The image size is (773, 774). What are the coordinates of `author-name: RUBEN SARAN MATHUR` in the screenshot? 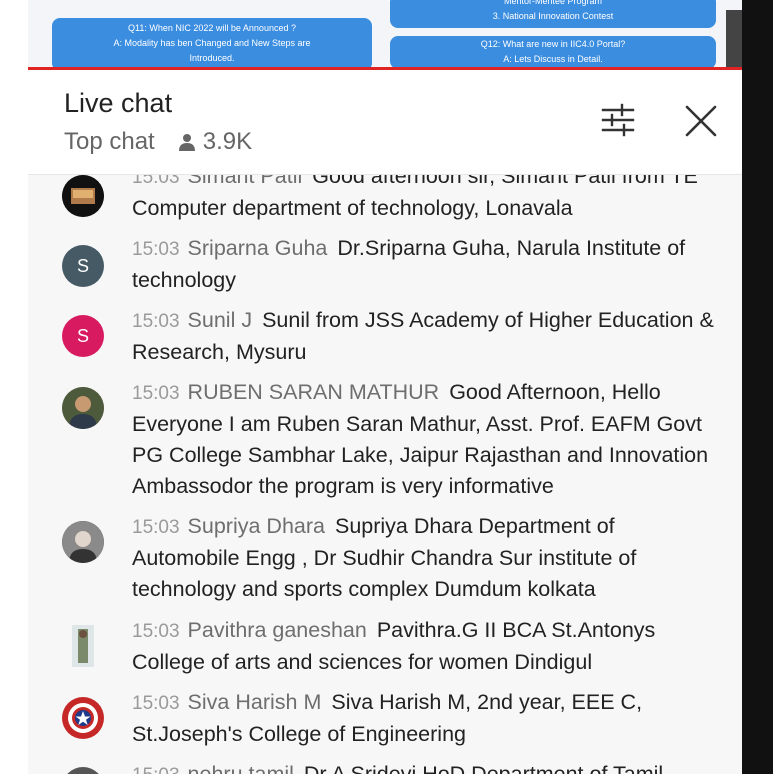 It's located at (314, 392).